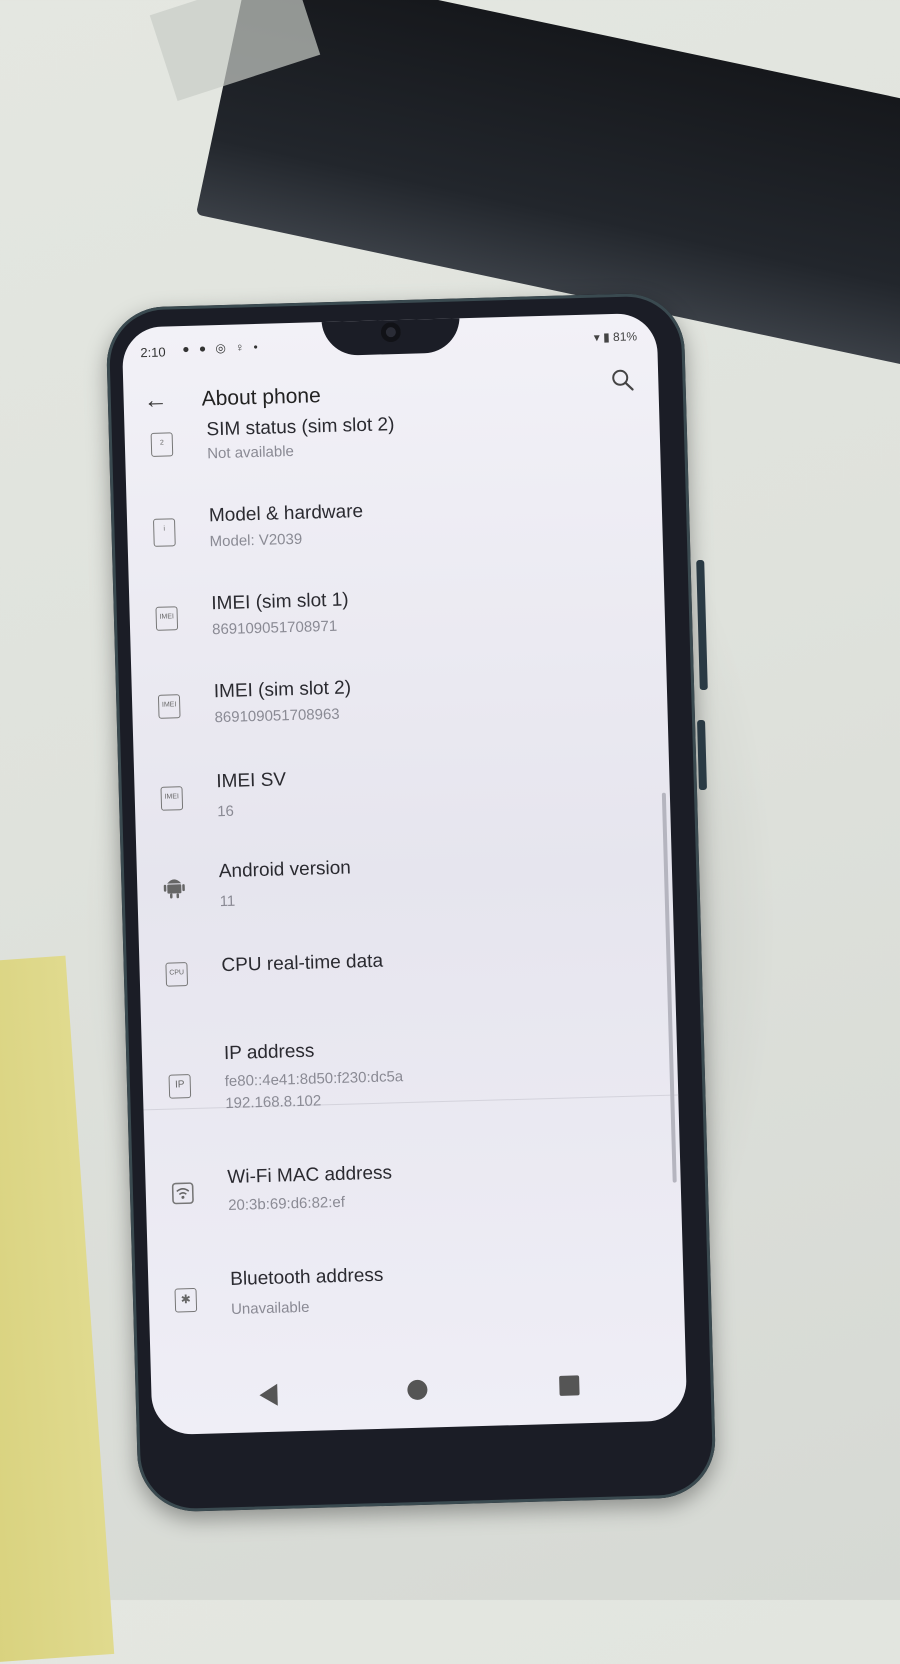 The width and height of the screenshot is (900, 1664). Describe the element at coordinates (401, 789) in the screenshot. I see `list-item-imei-sv: IMEI IMEI SV 16` at that location.